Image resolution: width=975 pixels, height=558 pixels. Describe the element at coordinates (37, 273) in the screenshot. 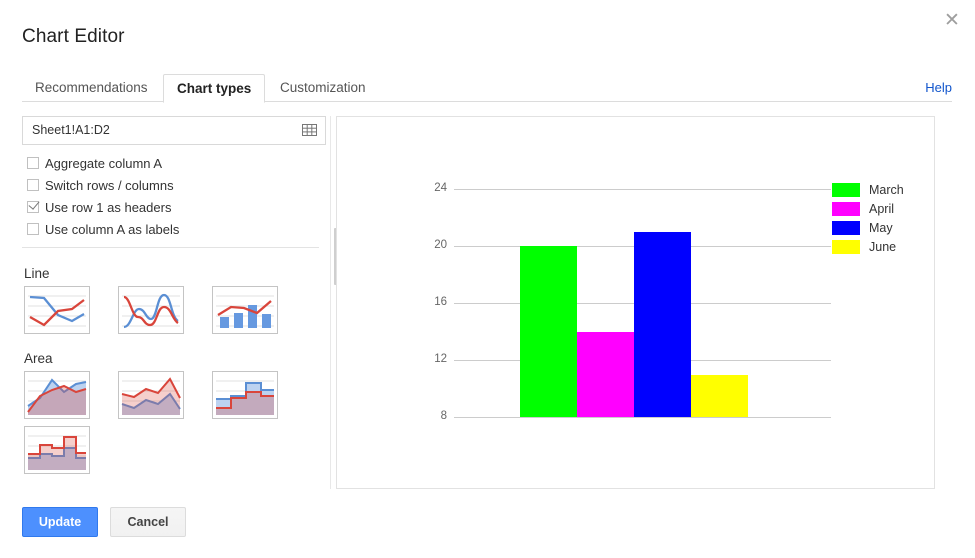

I see `group-title-line: Line` at that location.